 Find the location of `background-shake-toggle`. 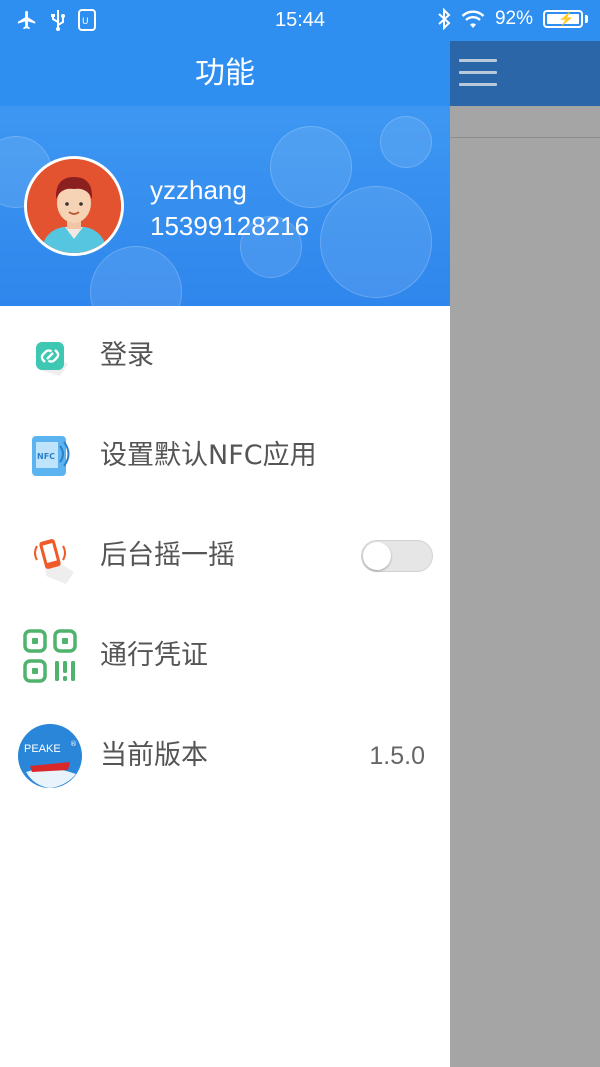

background-shake-toggle is located at coordinates (397, 556).